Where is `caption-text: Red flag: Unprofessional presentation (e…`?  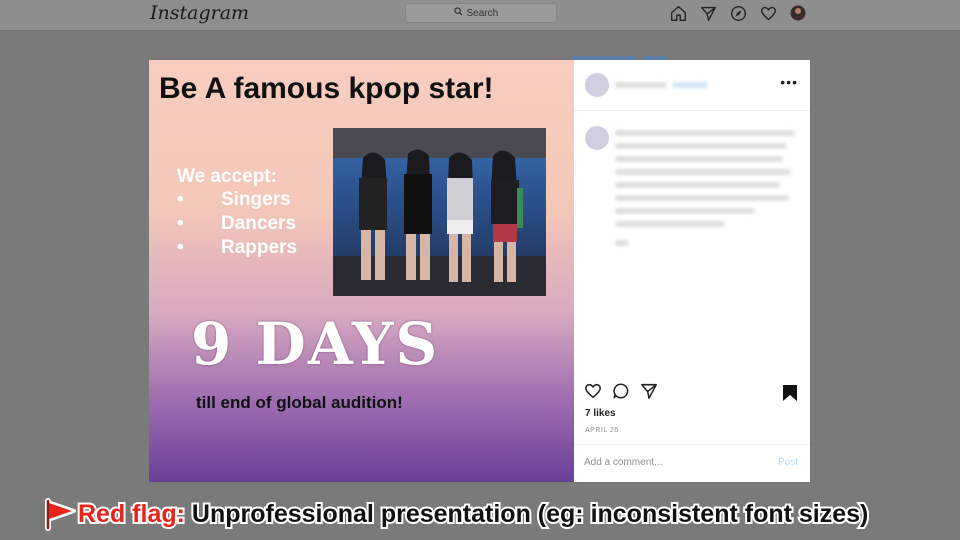 caption-text: Red flag: Unprofessional presentation (e… is located at coordinates (473, 514).